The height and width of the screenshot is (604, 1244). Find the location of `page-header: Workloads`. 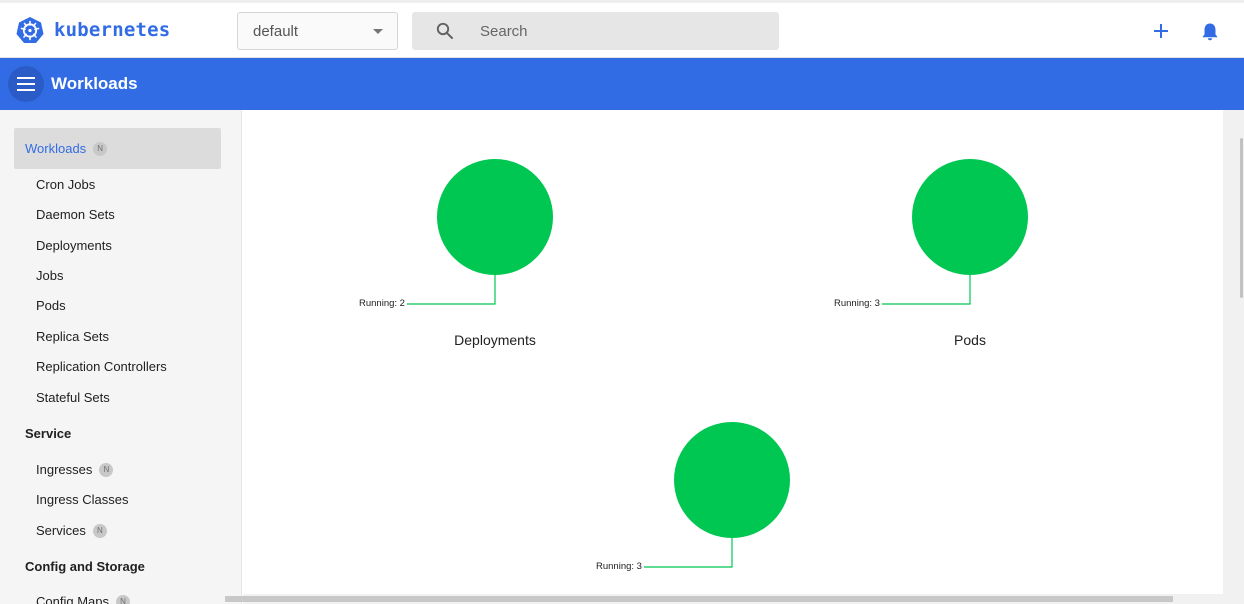

page-header: Workloads is located at coordinates (622, 84).